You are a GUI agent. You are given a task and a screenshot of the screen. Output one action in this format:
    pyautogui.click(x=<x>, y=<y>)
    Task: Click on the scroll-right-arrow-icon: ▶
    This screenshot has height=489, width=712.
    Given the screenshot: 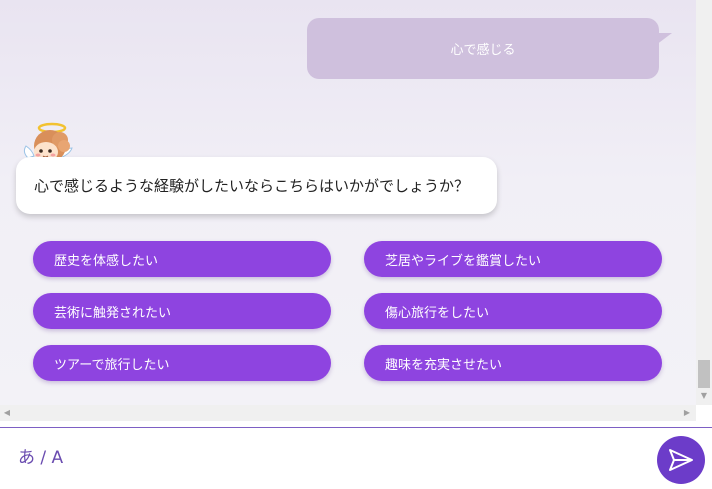 What is the action you would take?
    pyautogui.click(x=687, y=413)
    